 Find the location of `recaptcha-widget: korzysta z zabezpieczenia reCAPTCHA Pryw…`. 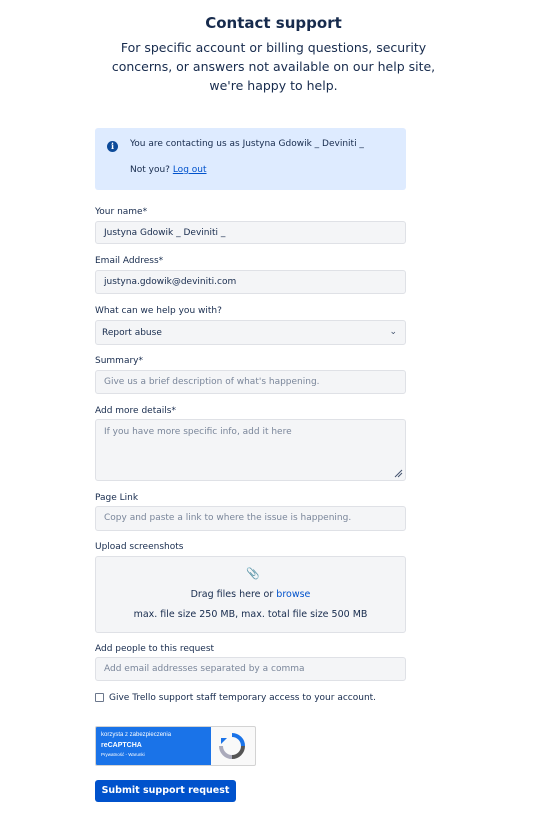

recaptcha-widget: korzysta z zabezpieczenia reCAPTCHA Pryw… is located at coordinates (175, 746).